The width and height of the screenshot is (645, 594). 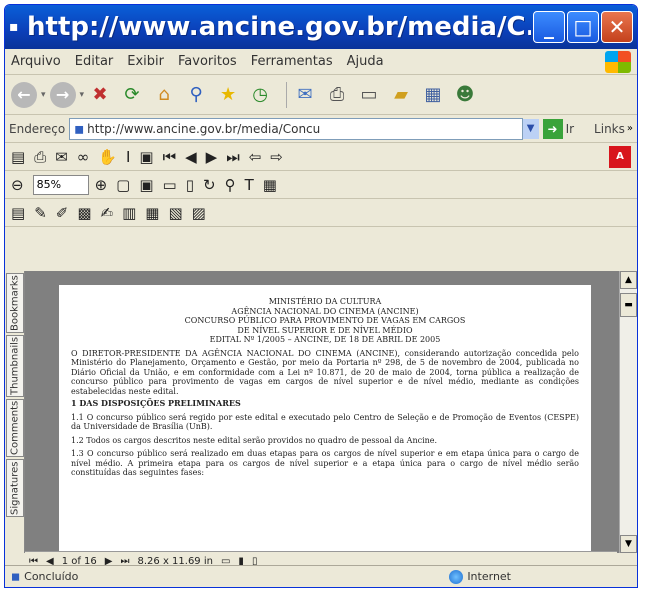 What do you see at coordinates (107, 213) in the screenshot?
I see `sign-icon: ✍` at bounding box center [107, 213].